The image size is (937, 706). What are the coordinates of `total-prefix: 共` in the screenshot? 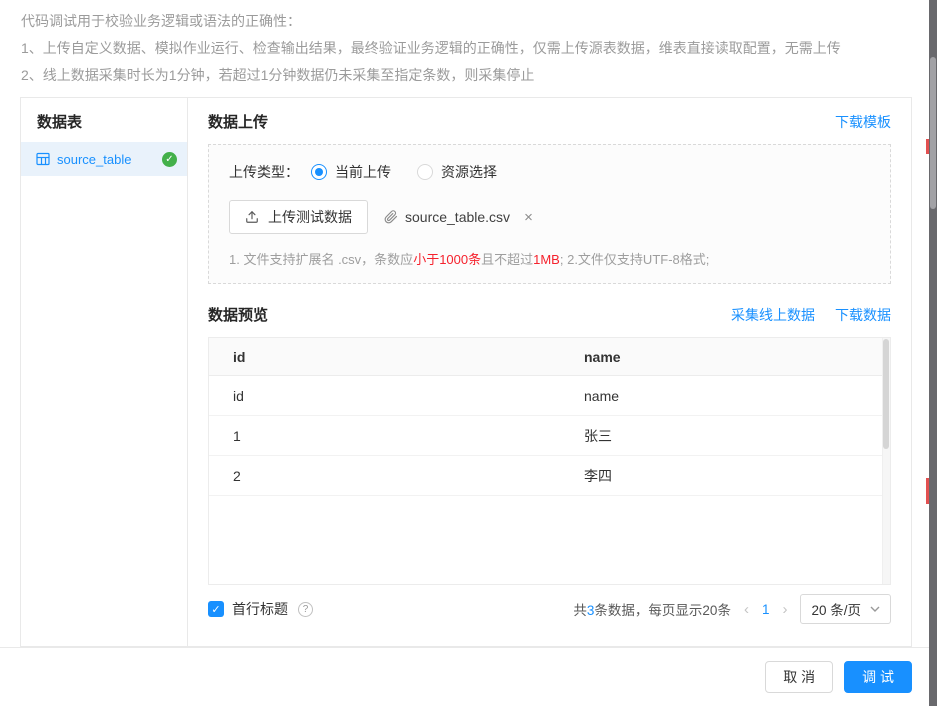 It's located at (580, 610).